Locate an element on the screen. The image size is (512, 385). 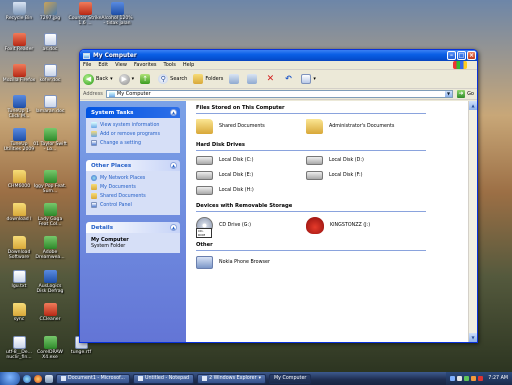
search-label: Search is located at coordinates (179, 79).